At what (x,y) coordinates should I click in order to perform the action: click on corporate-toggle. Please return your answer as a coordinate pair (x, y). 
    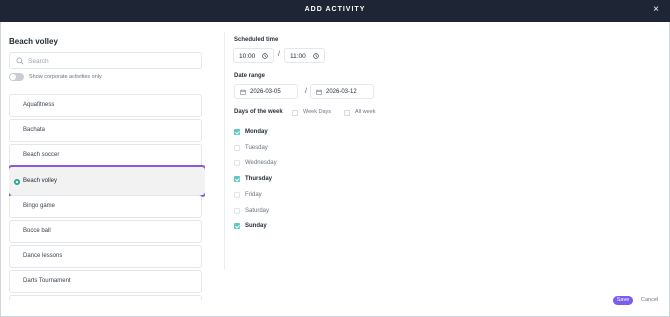
    Looking at the image, I should click on (16, 77).